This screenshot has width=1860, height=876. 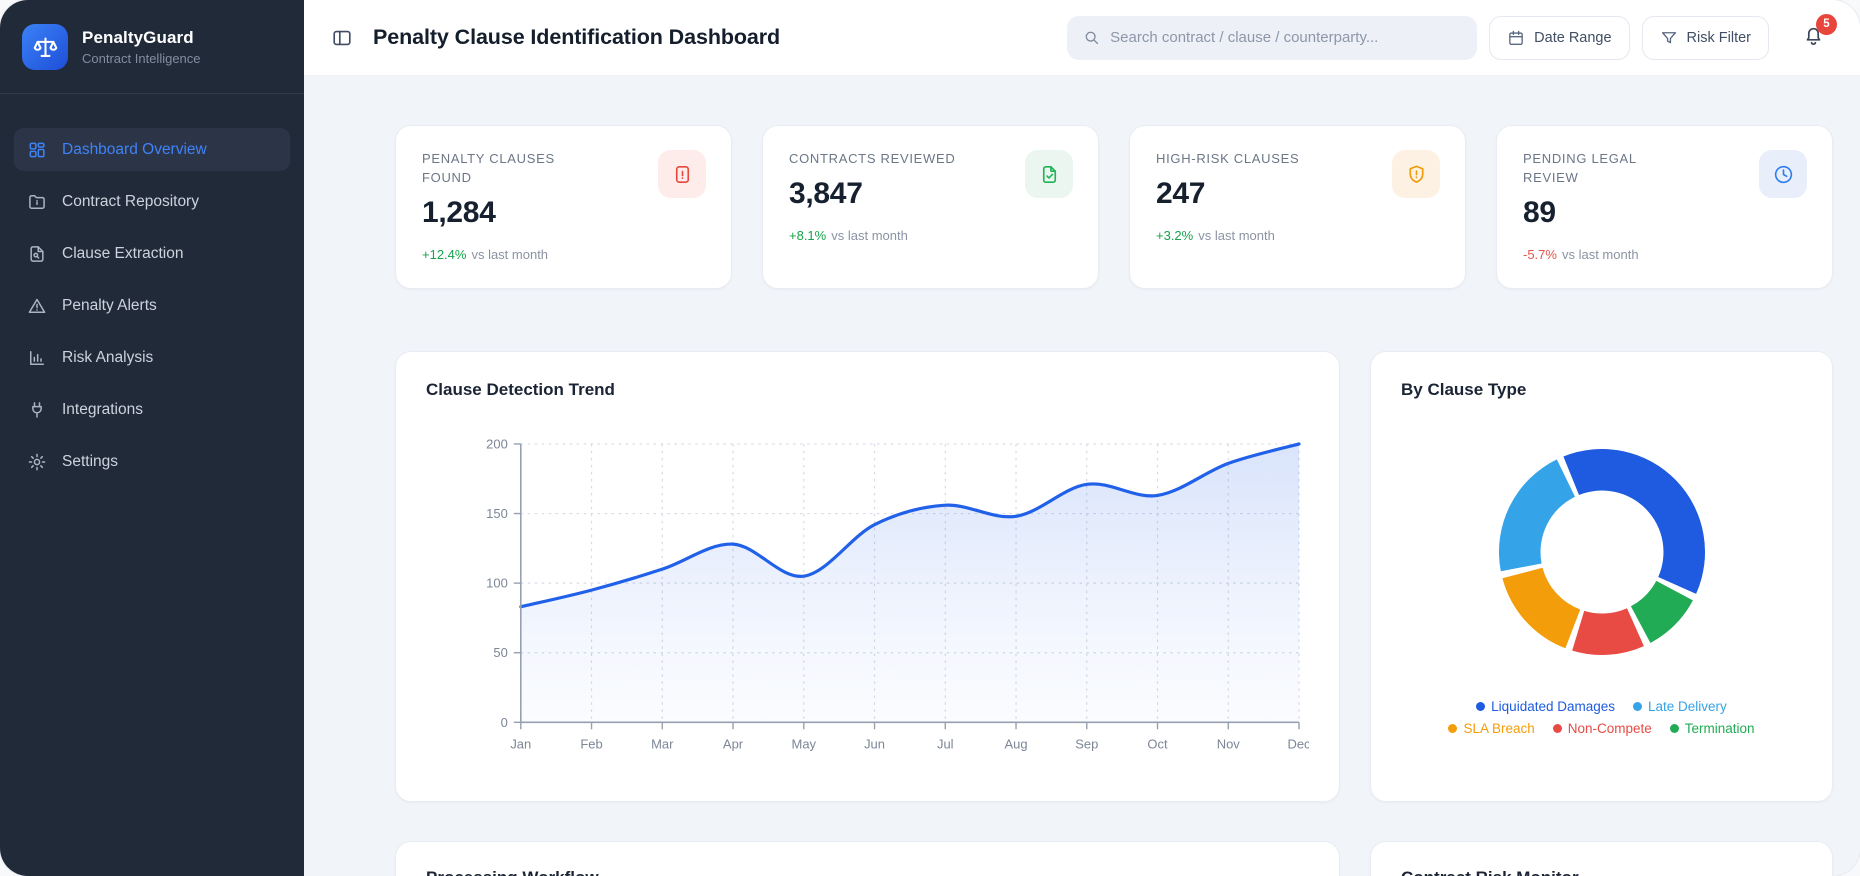 What do you see at coordinates (1157, 743) in the screenshot?
I see `svg-text: Oct` at bounding box center [1157, 743].